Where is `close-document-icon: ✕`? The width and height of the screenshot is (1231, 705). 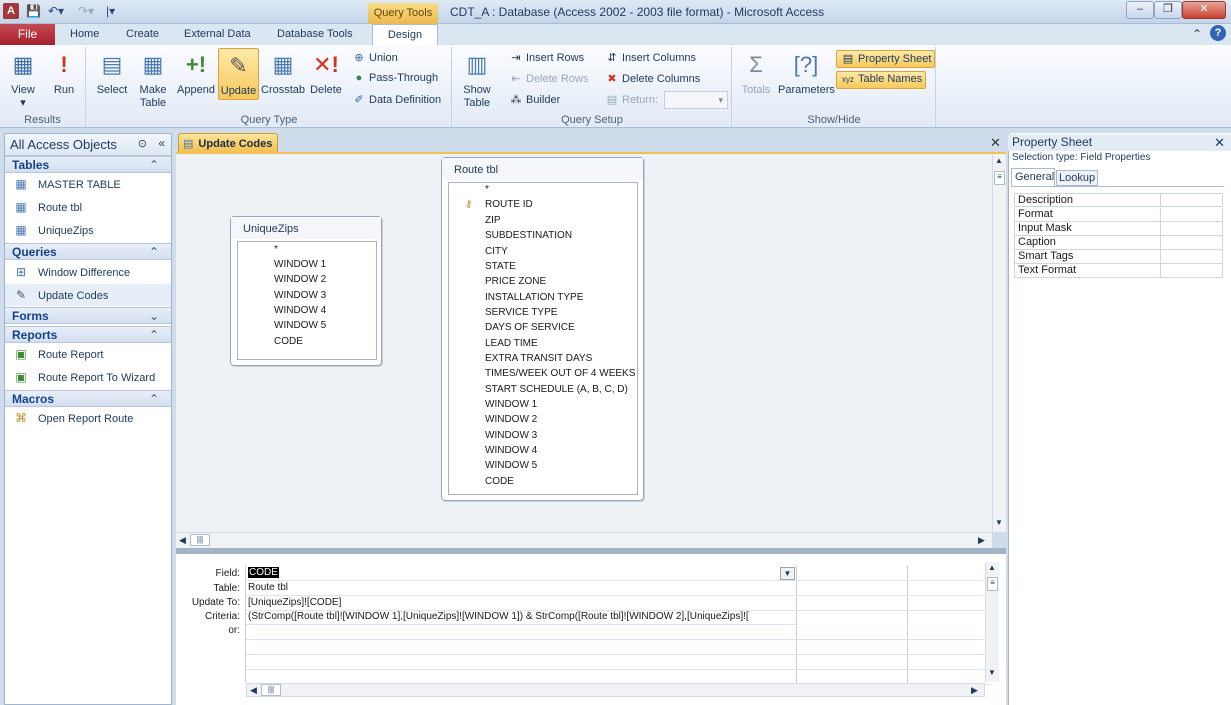 close-document-icon: ✕ is located at coordinates (995, 143).